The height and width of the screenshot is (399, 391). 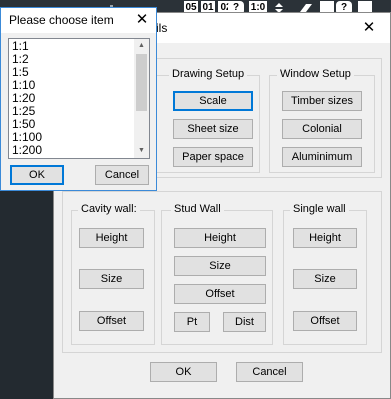 I want to click on stud-dist-button: Dist, so click(x=244, y=322).